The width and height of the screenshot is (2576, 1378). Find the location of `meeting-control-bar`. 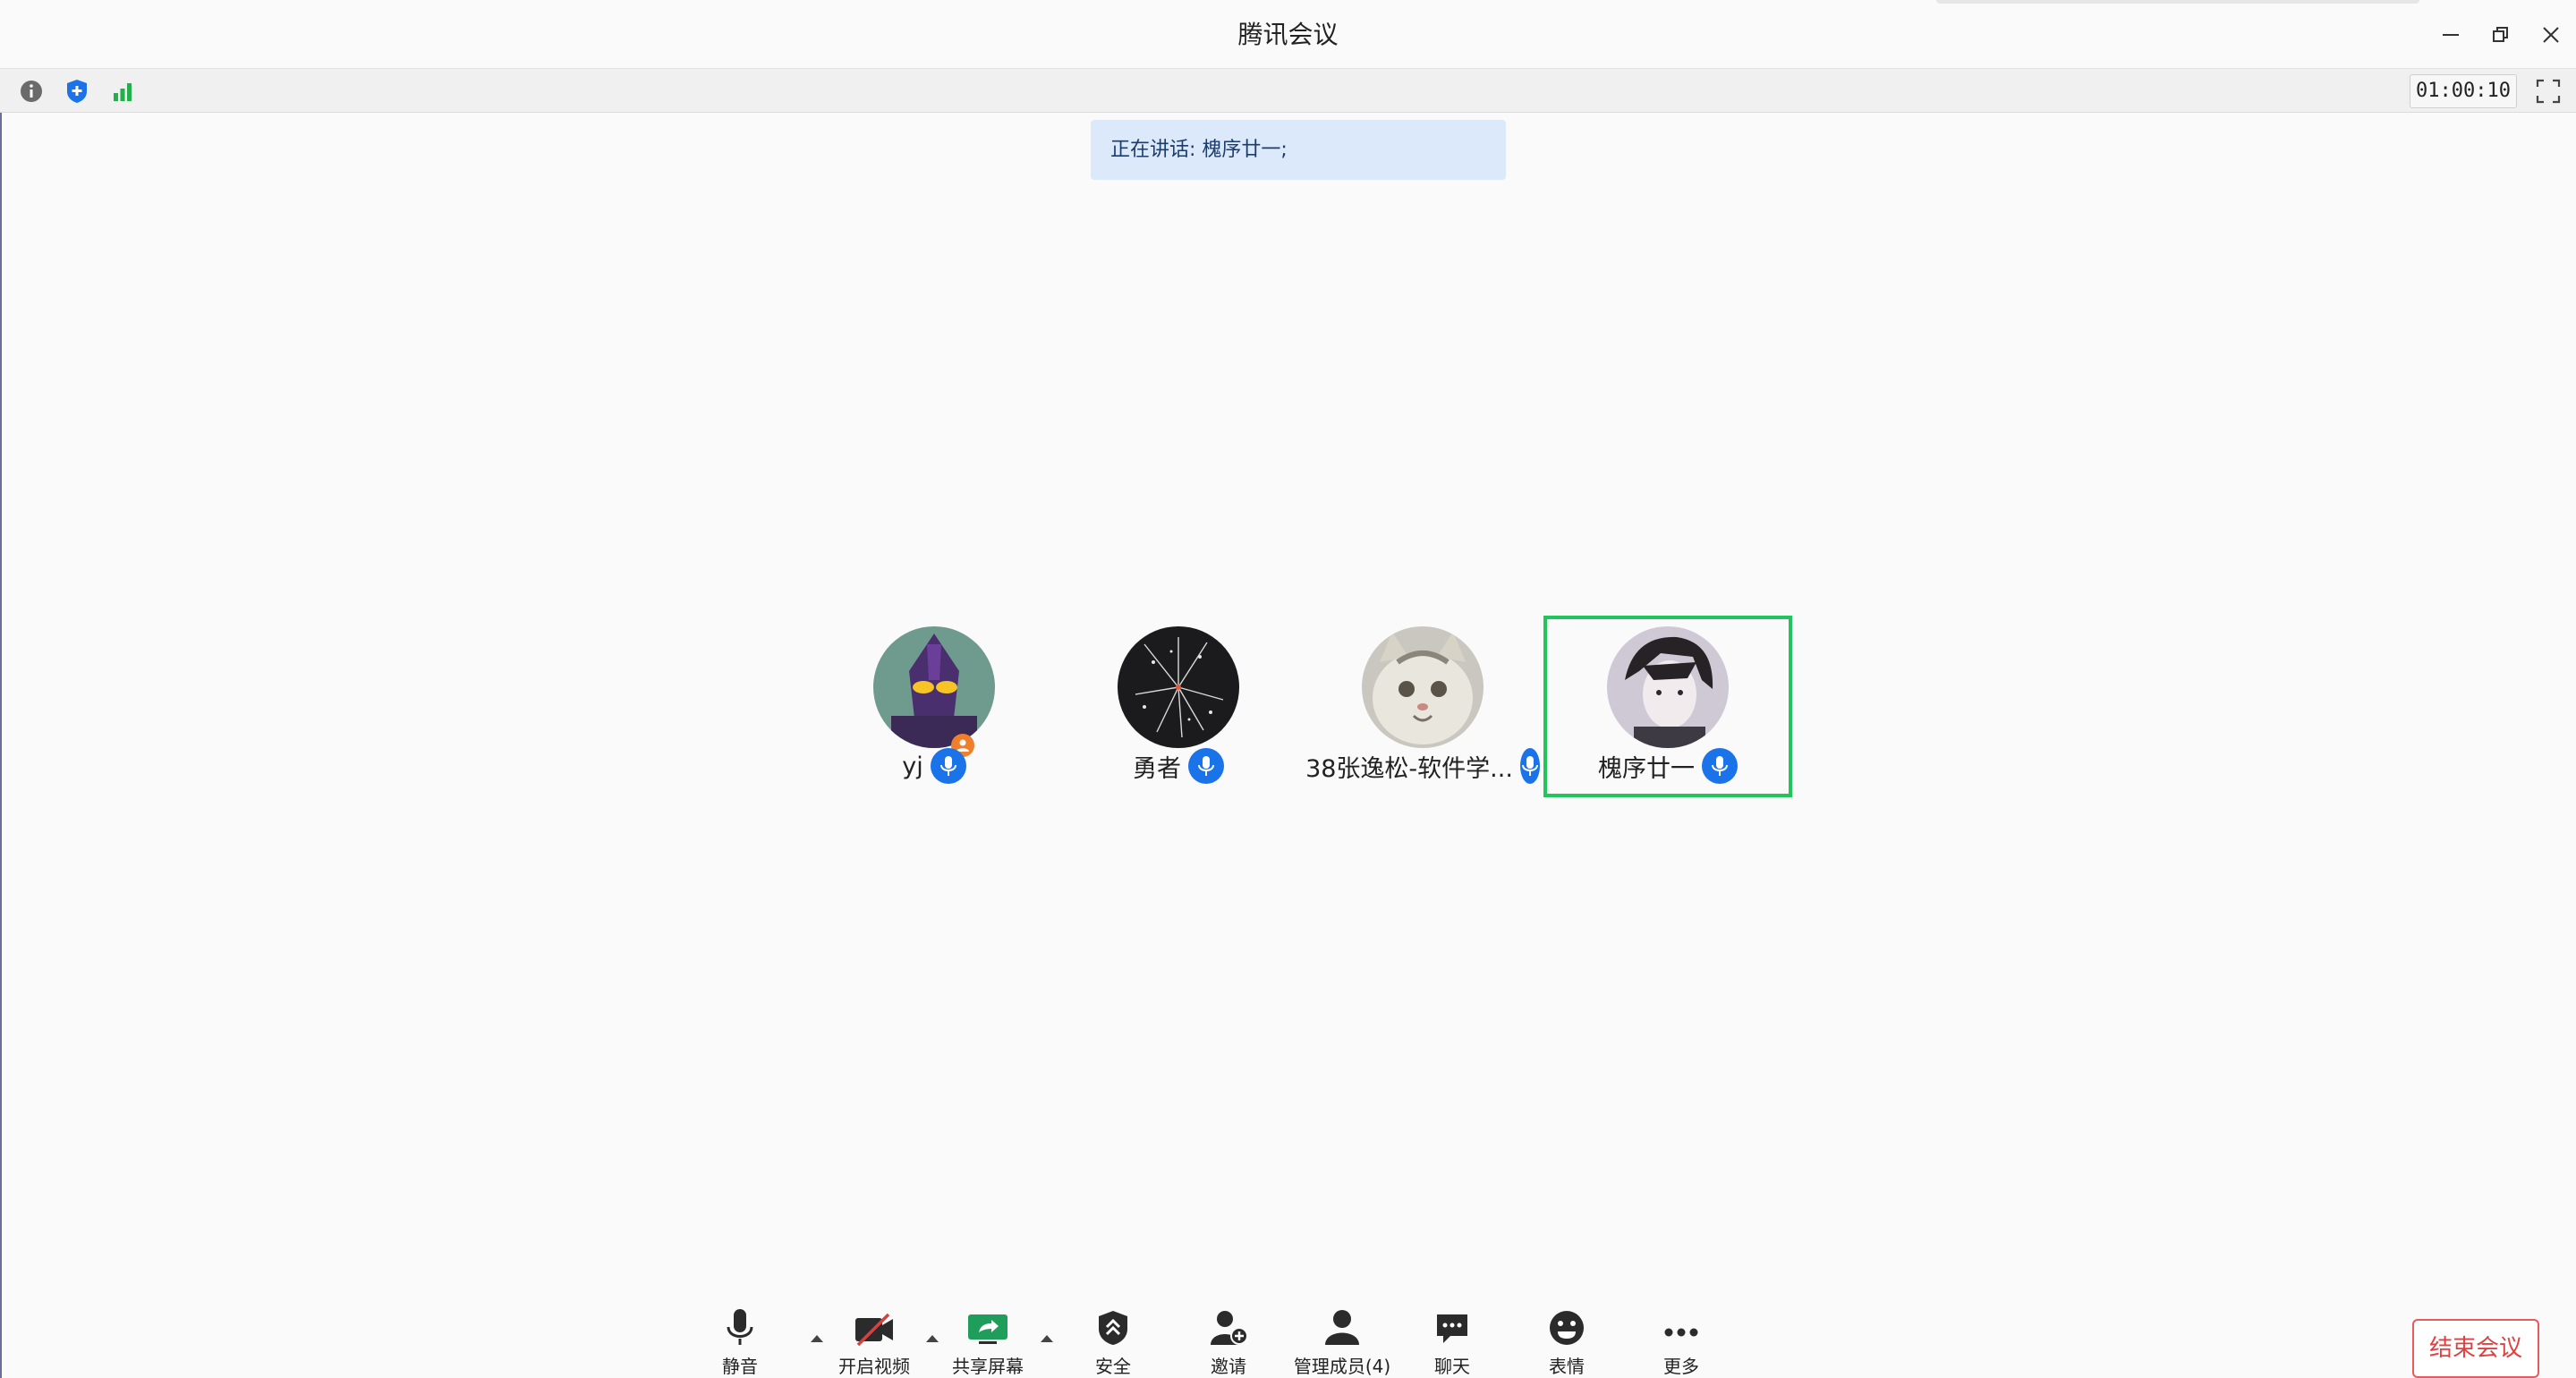

meeting-control-bar is located at coordinates (1288, 1342).